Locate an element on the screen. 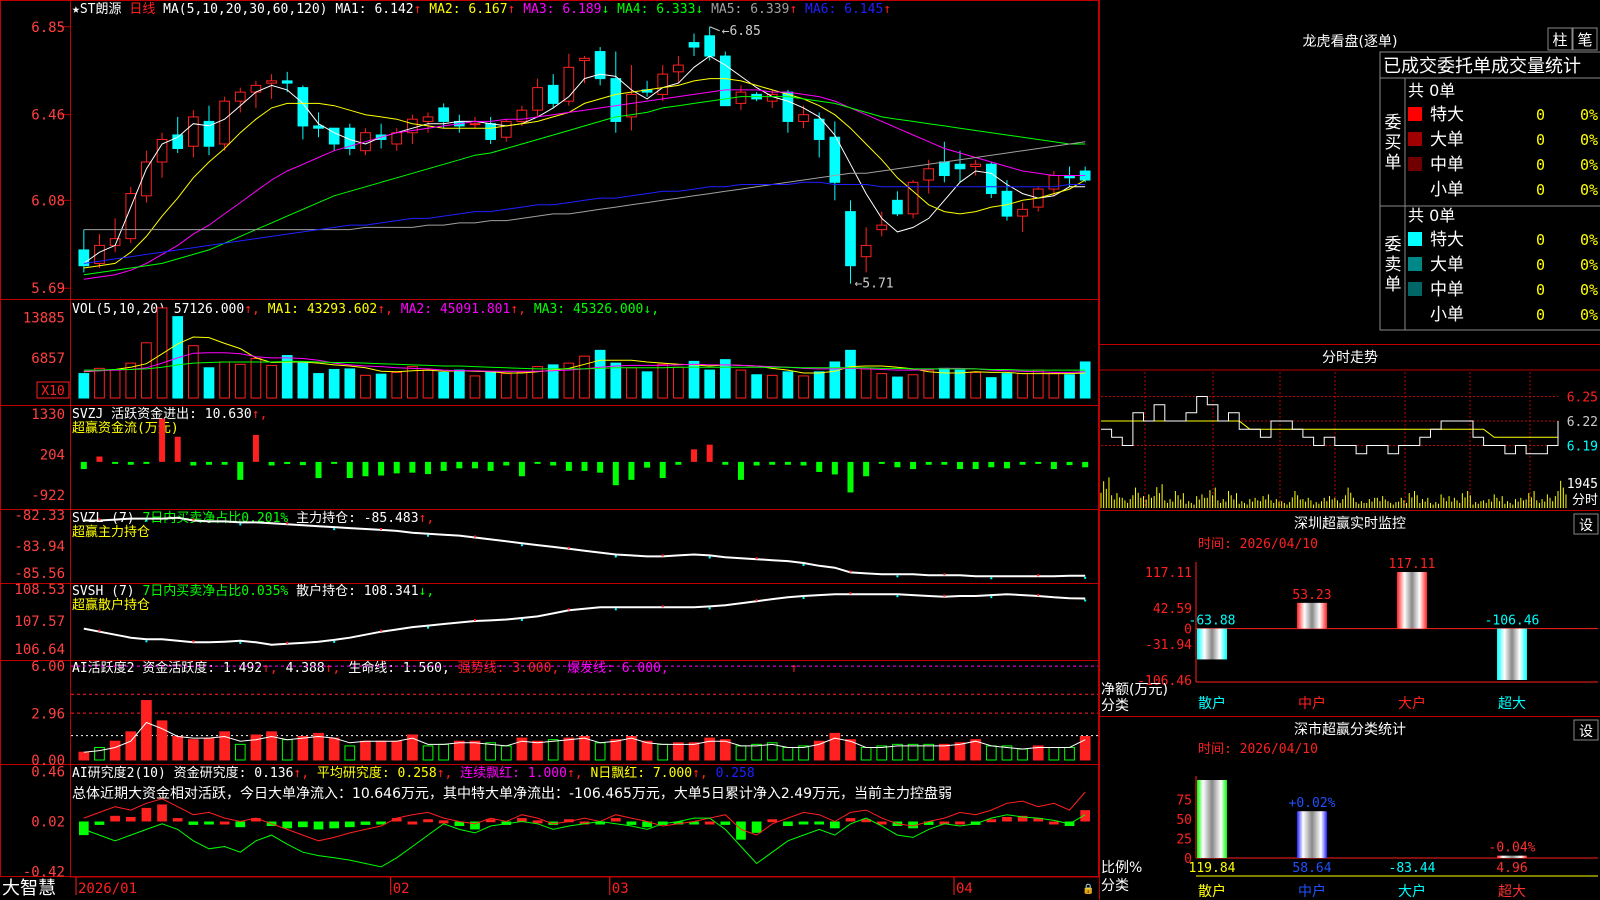 The width and height of the screenshot is (1600, 900). sf-bar is located at coordinates (1212, 819).